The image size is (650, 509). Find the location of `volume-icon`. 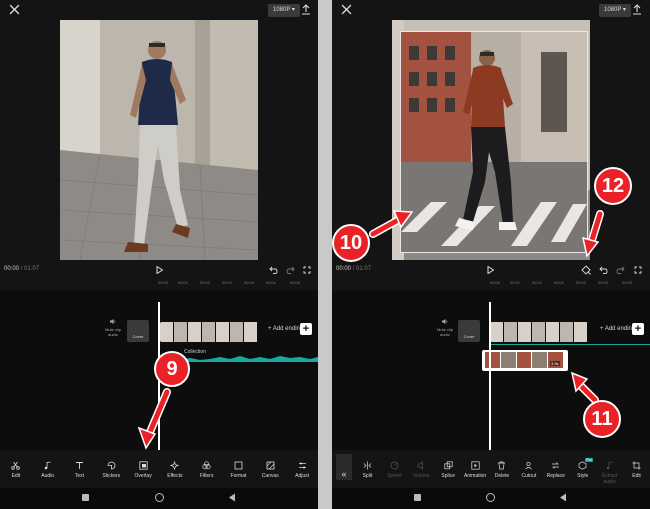

volume-icon is located at coordinates (420, 465).